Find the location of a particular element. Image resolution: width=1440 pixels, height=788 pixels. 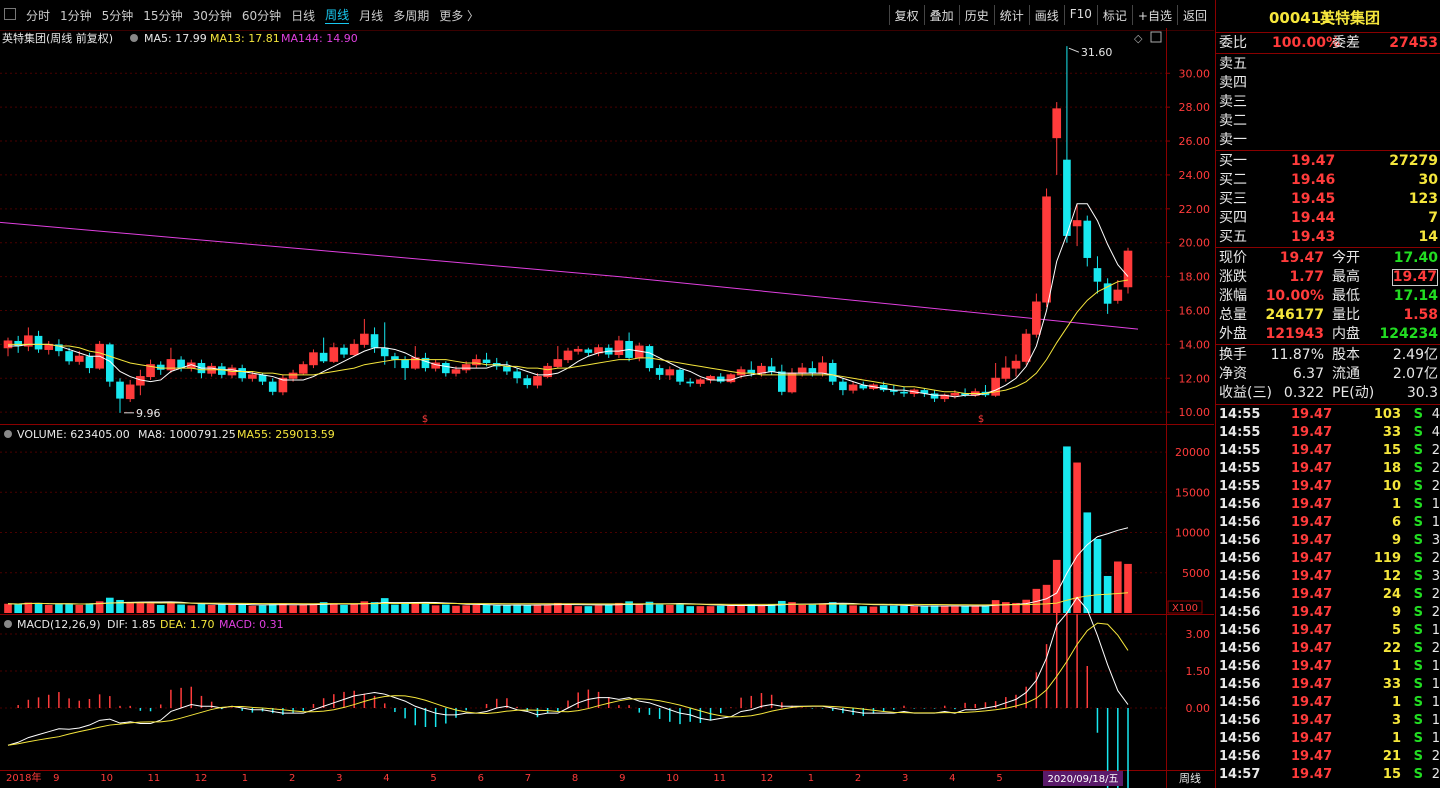

tick-time: 14:56 is located at coordinates (1240, 720).